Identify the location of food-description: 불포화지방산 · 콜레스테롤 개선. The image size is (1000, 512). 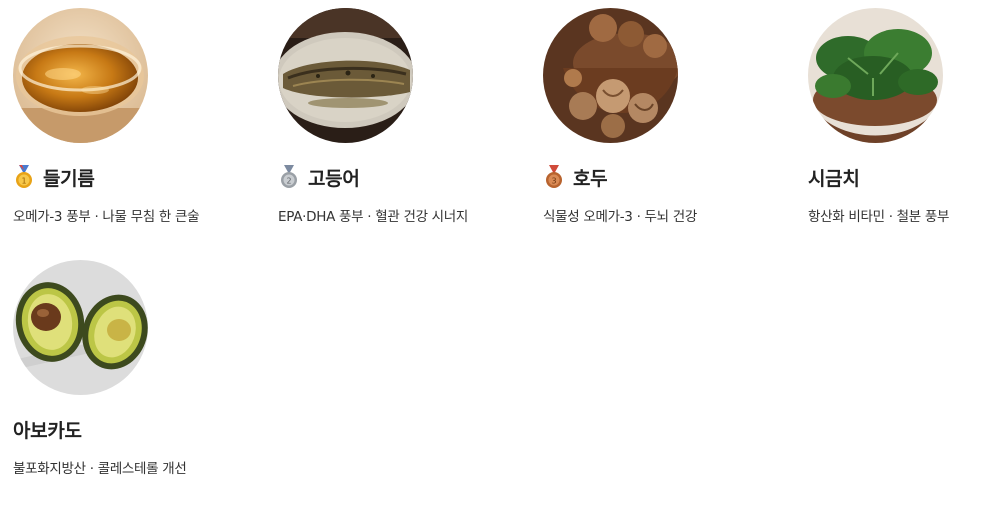
(100, 469).